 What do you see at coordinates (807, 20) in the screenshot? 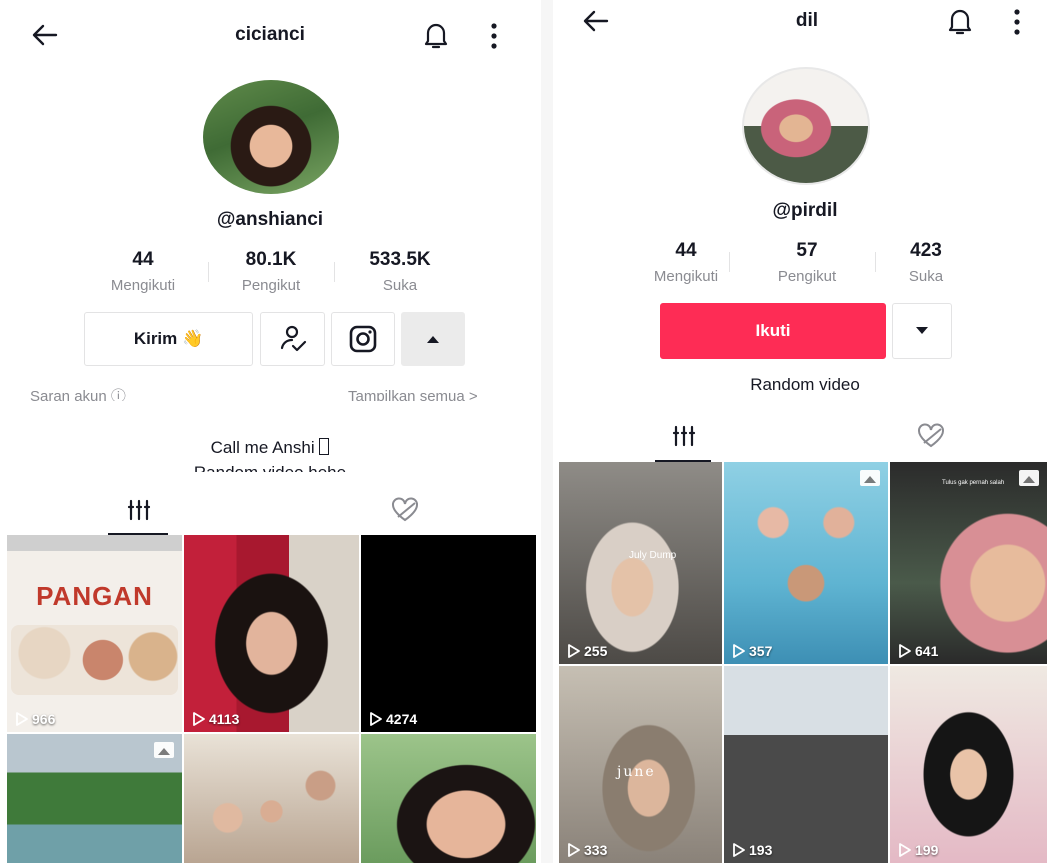
I see `profile-username-title: dil` at bounding box center [807, 20].